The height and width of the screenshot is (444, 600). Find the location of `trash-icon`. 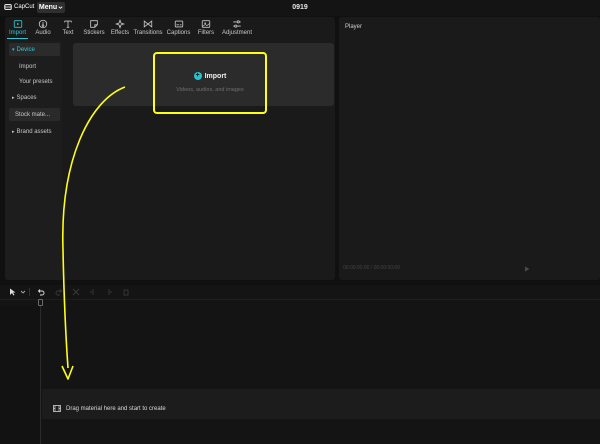

trash-icon is located at coordinates (125, 292).